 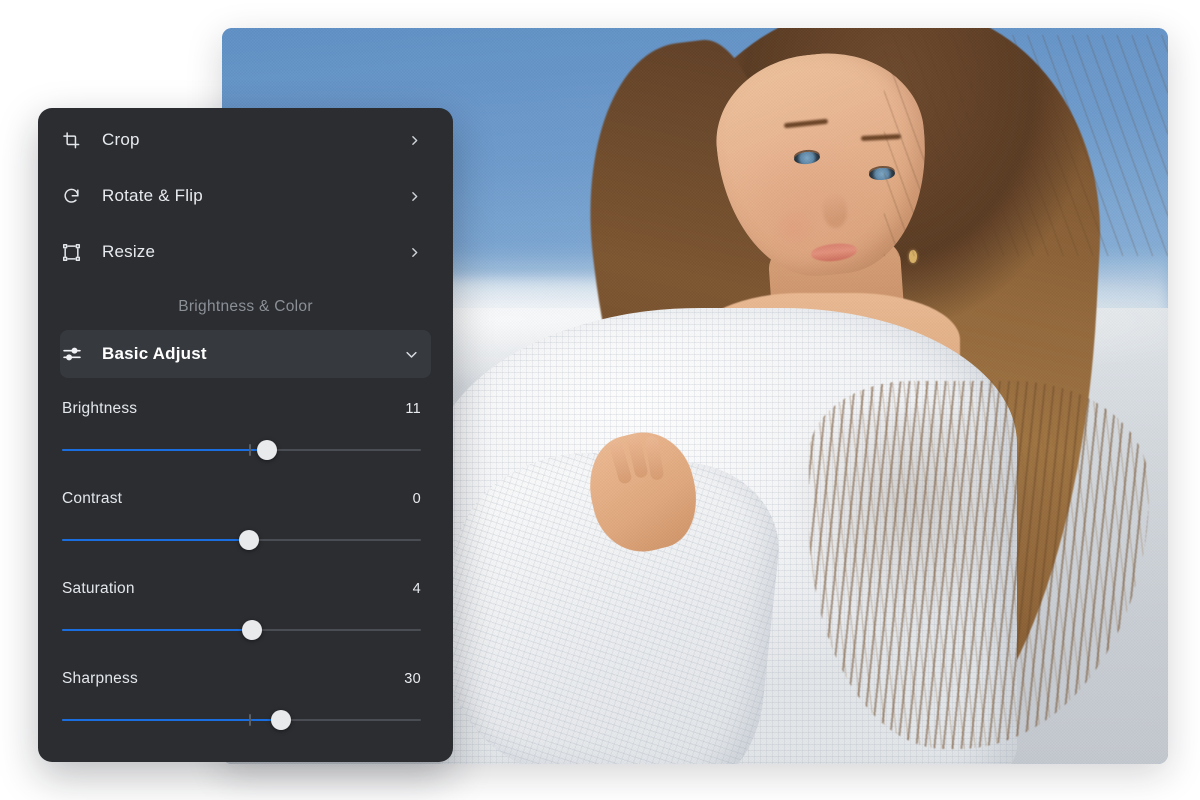 What do you see at coordinates (154, 353) in the screenshot?
I see `accordion-label: Basic Adjust` at bounding box center [154, 353].